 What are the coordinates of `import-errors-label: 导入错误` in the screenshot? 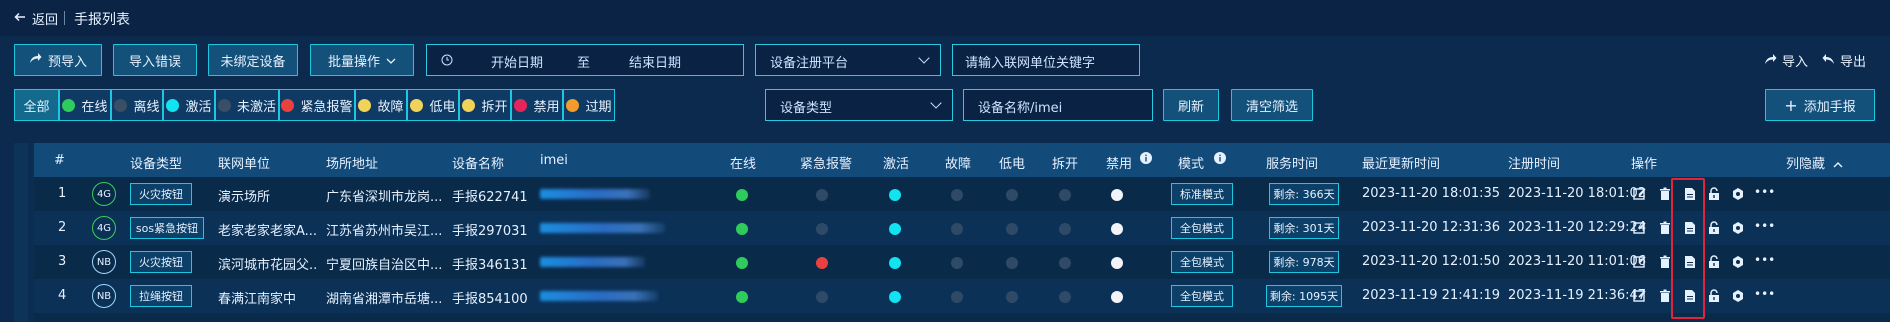 It's located at (154, 62).